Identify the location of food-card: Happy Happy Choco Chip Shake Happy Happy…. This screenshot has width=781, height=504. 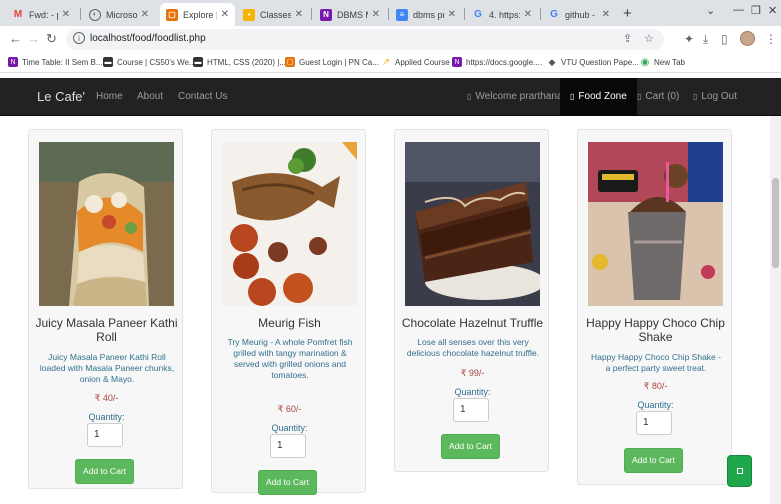
(654, 307).